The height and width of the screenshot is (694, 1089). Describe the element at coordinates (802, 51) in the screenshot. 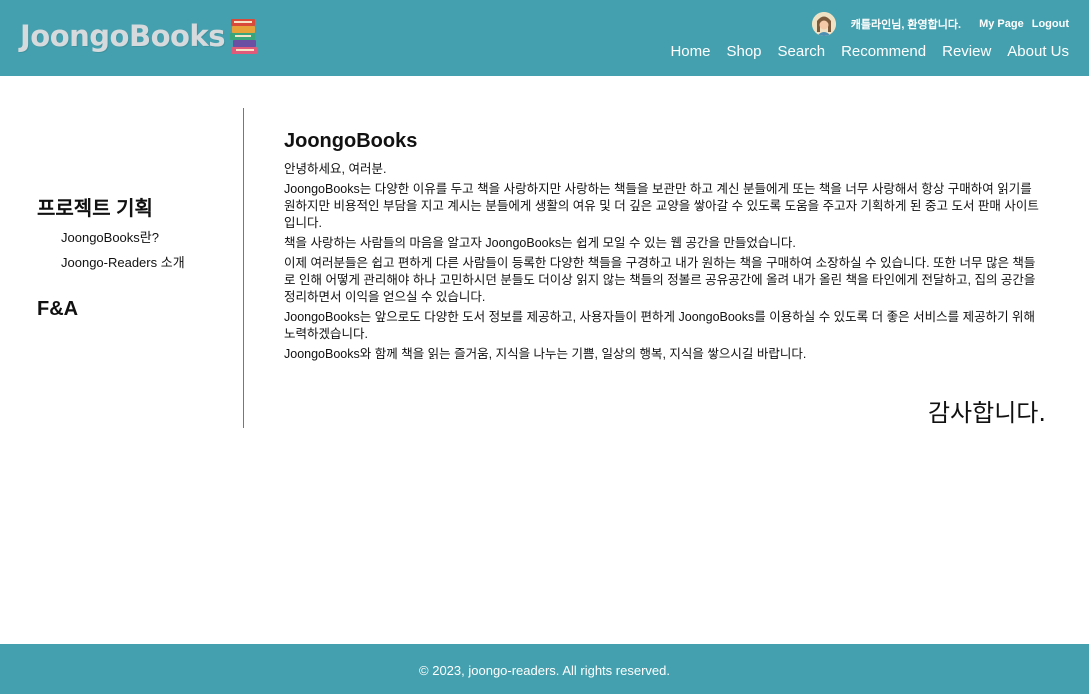

I see `nav-search: Search` at that location.